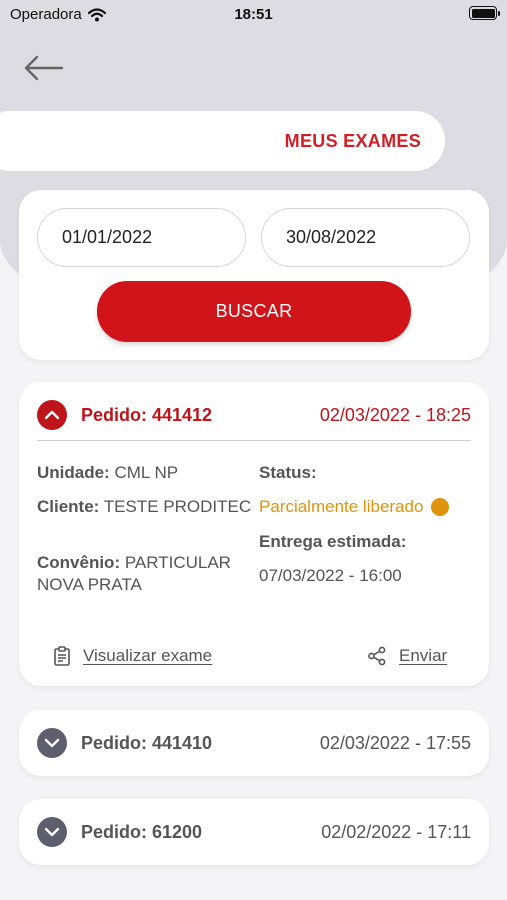  What do you see at coordinates (73, 472) in the screenshot?
I see `unidade-label: Unidade:` at bounding box center [73, 472].